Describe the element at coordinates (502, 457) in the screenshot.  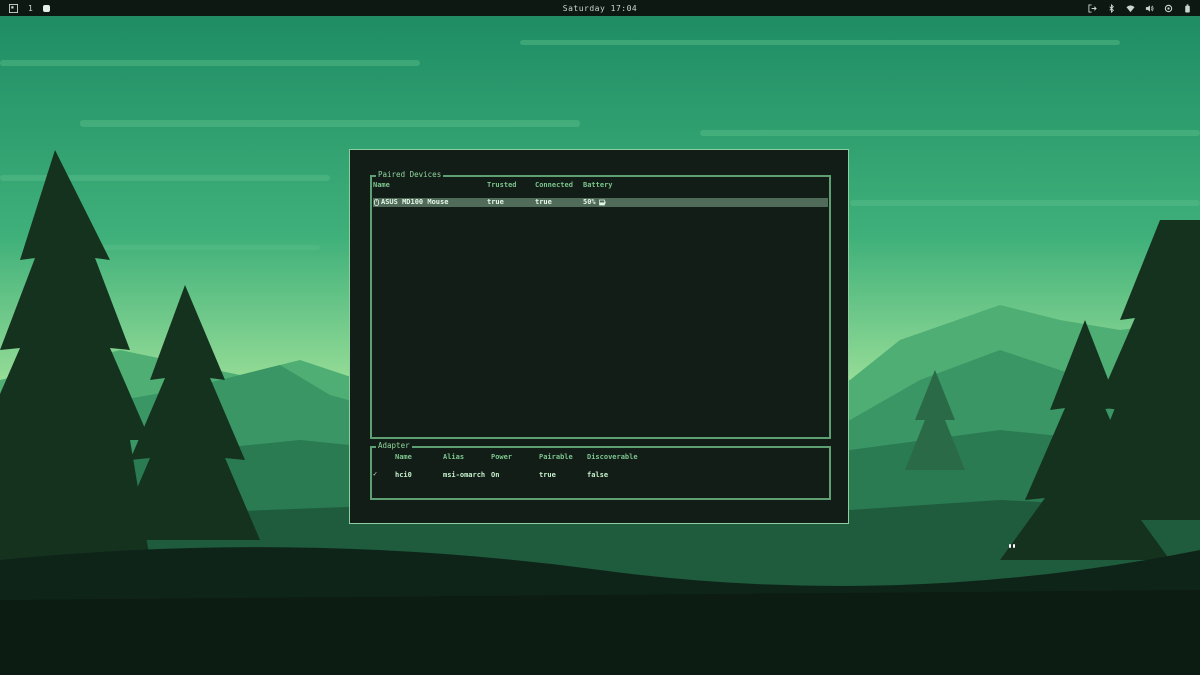
I see `adapter-header-power: Power` at that location.